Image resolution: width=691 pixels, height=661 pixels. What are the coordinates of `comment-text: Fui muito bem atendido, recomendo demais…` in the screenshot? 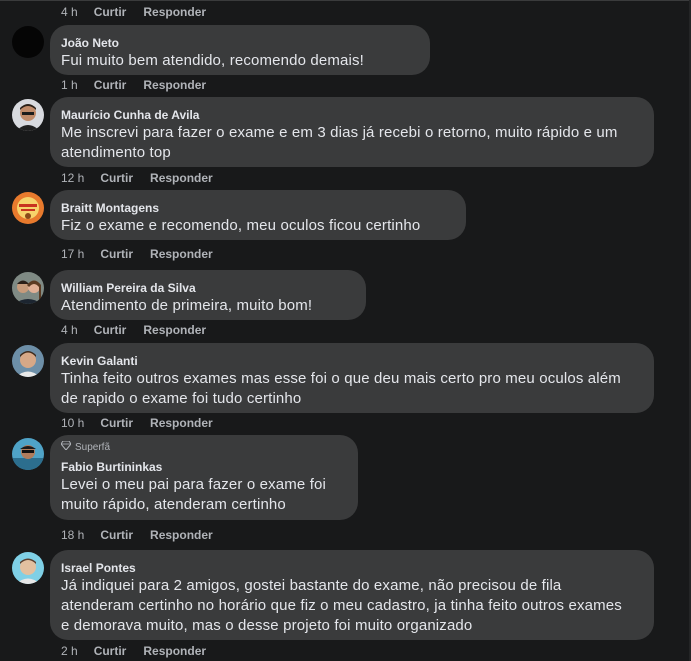 It's located at (212, 60).